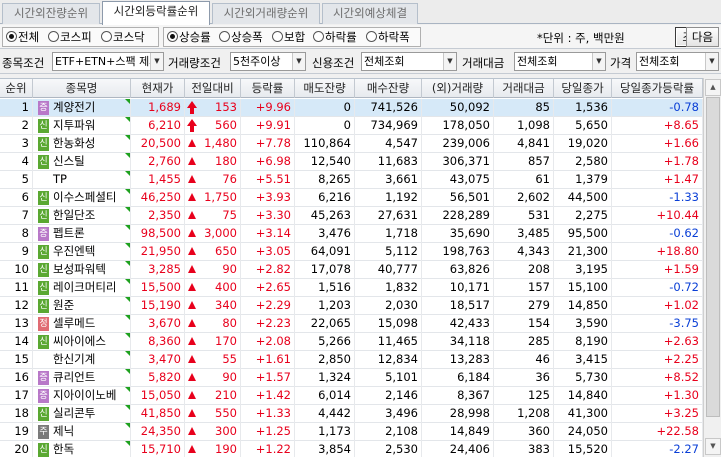  What do you see at coordinates (591, 341) in the screenshot?
I see `close-value: 8,190` at bounding box center [591, 341].